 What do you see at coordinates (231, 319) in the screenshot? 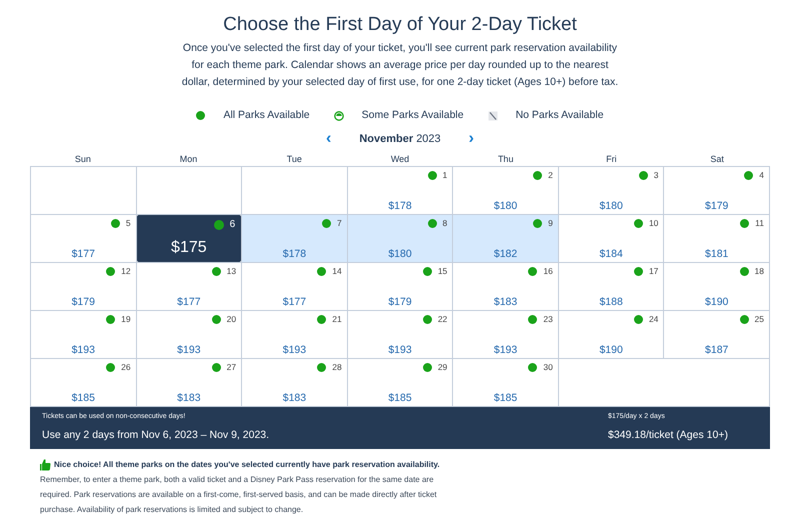
I see `day-number: 20` at bounding box center [231, 319].